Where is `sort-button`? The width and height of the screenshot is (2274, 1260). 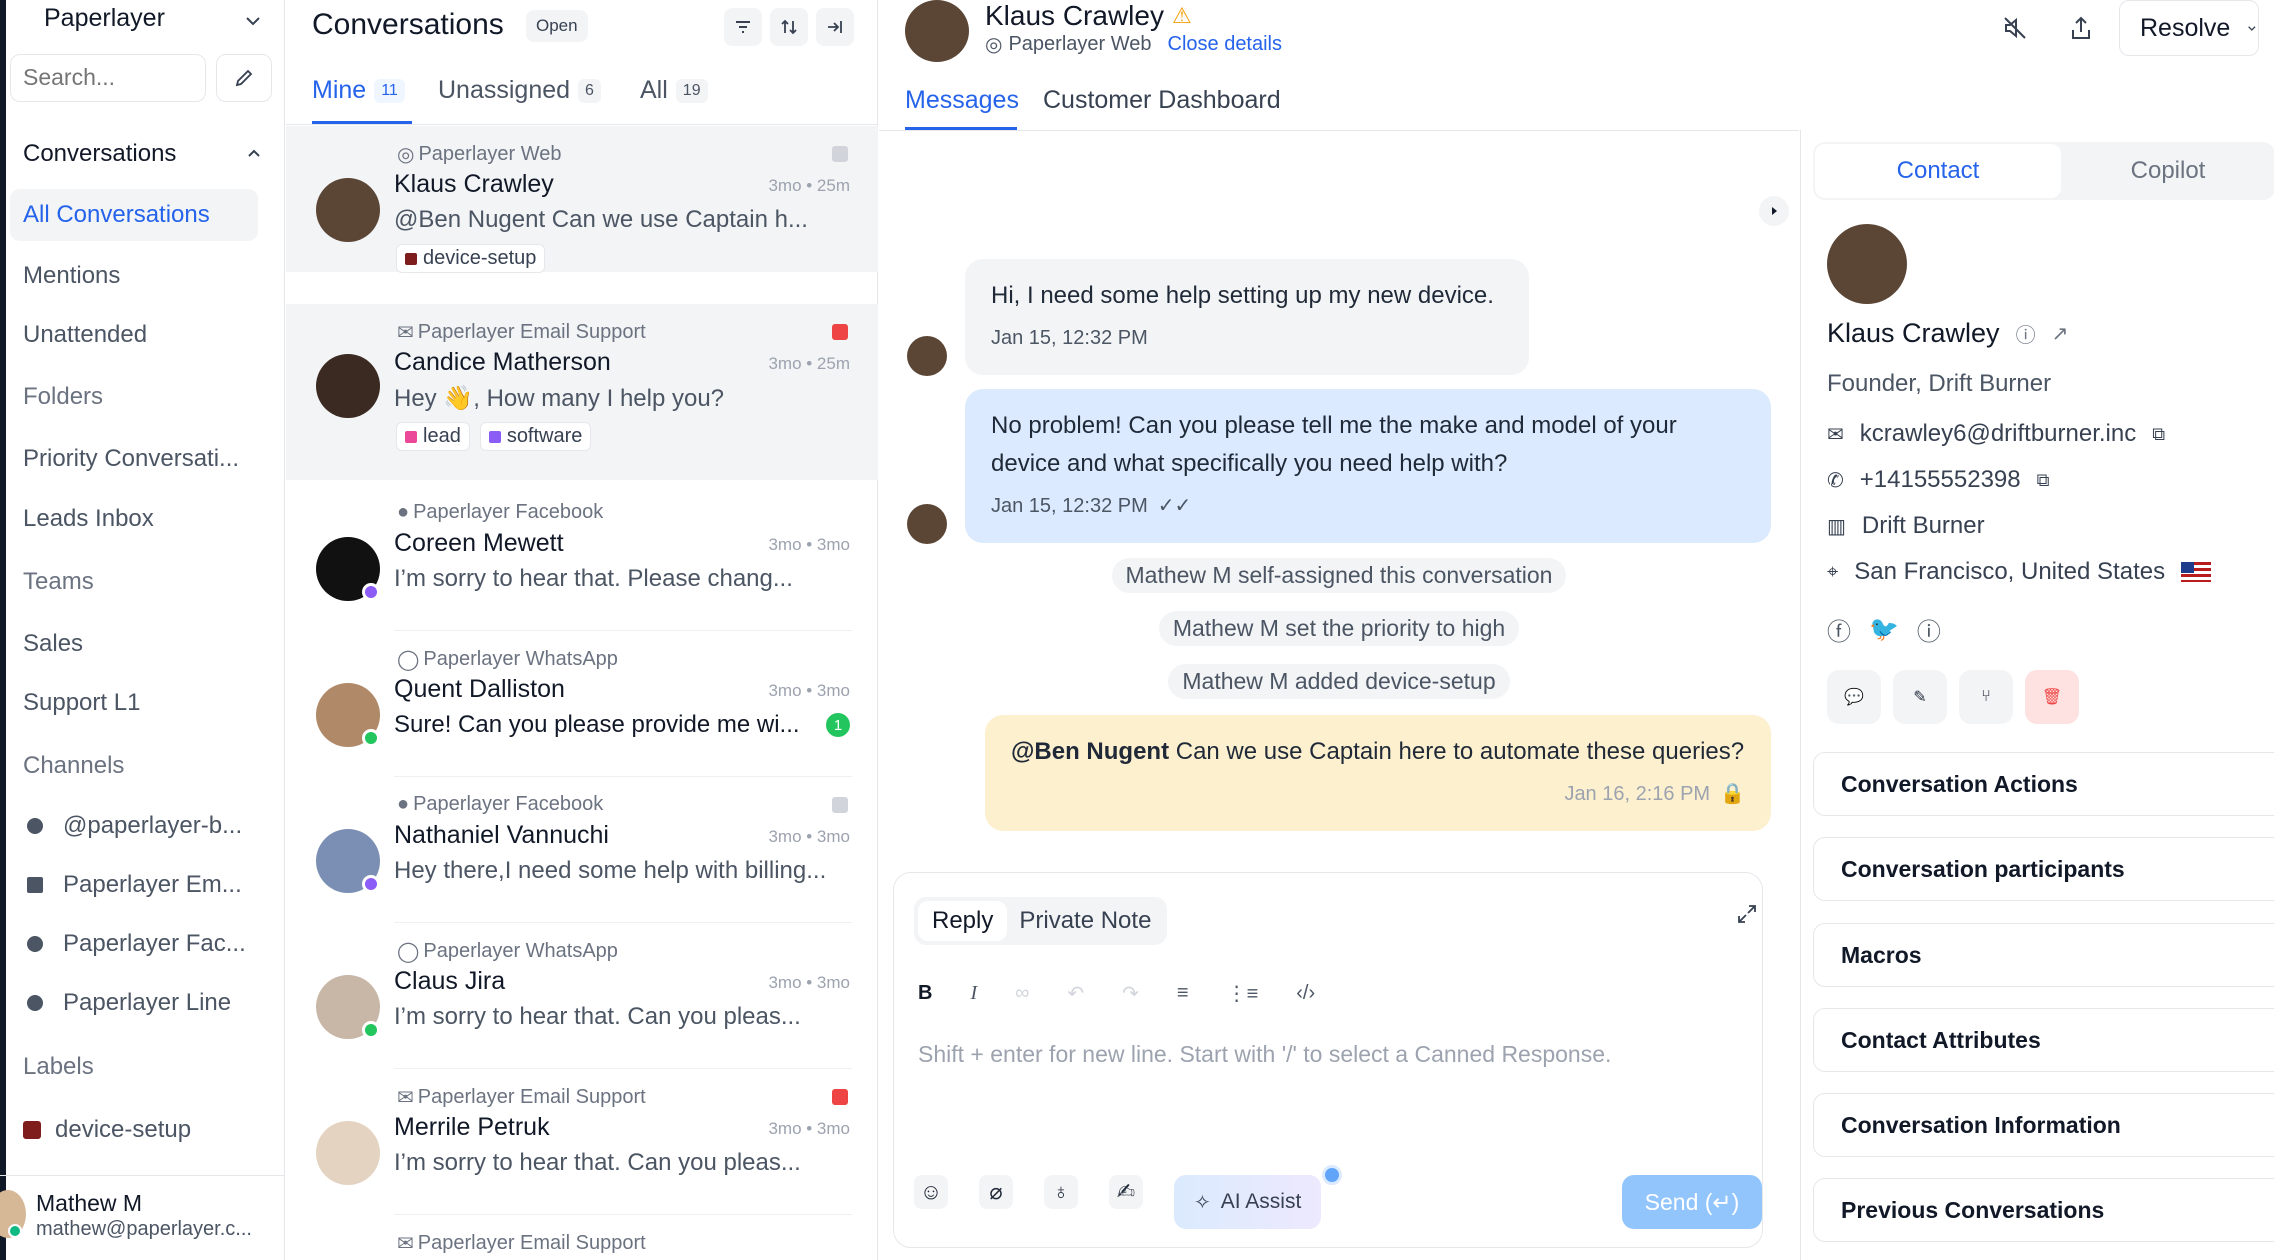
sort-button is located at coordinates (789, 27).